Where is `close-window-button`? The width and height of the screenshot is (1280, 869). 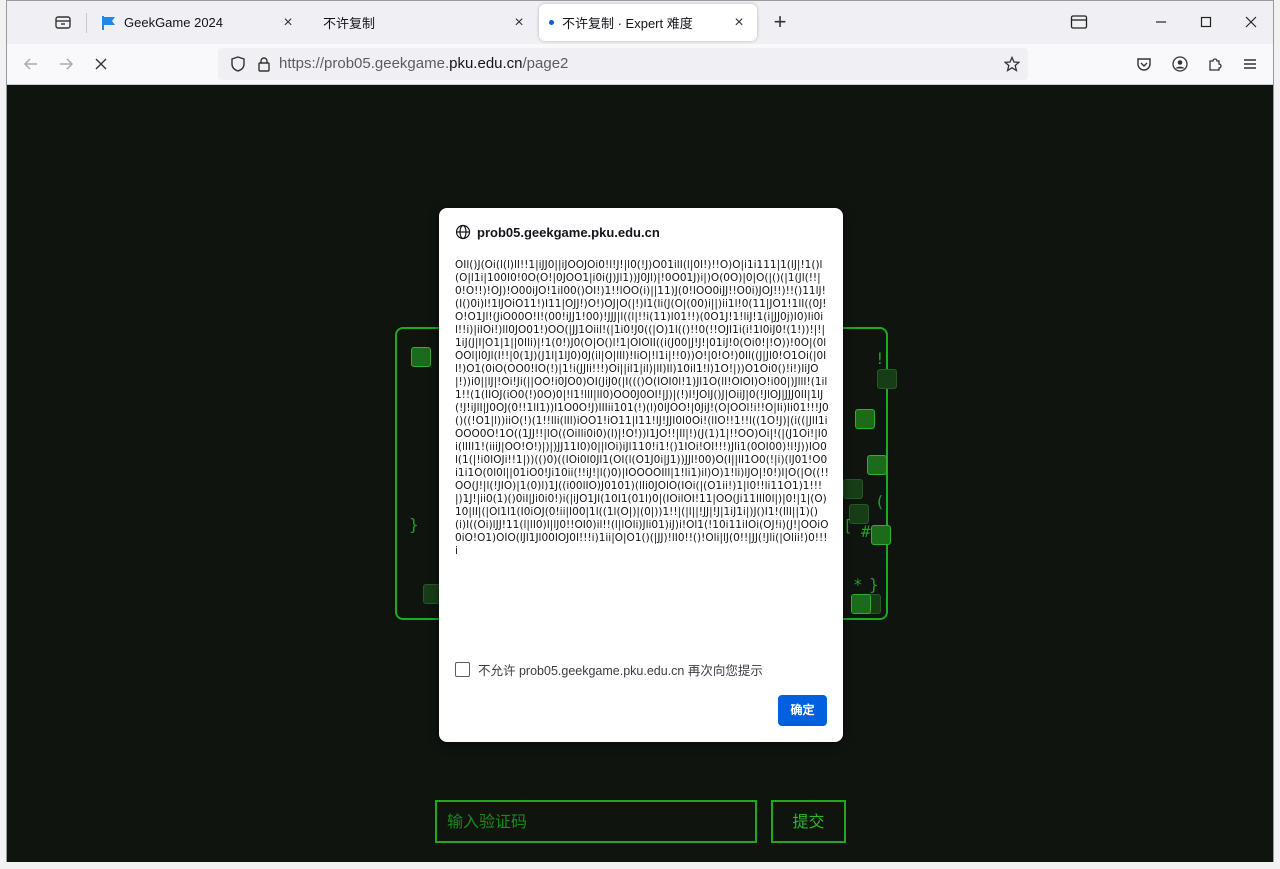
close-window-button is located at coordinates (1251, 22).